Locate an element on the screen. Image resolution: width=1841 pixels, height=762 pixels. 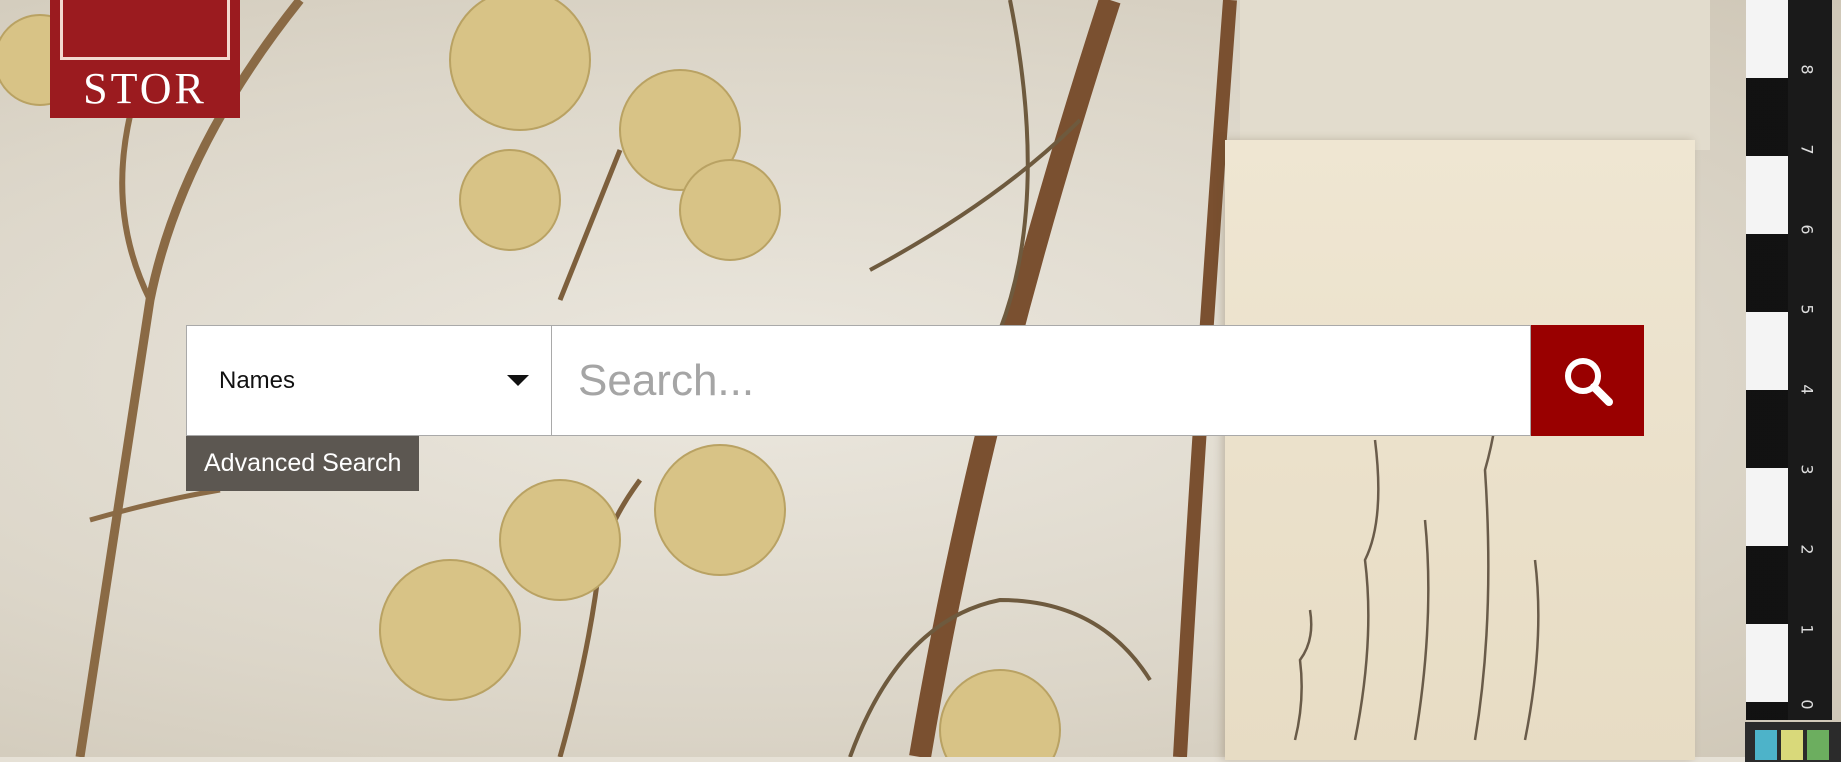
advanced-search-link: Advanced Search is located at coordinates (303, 463).